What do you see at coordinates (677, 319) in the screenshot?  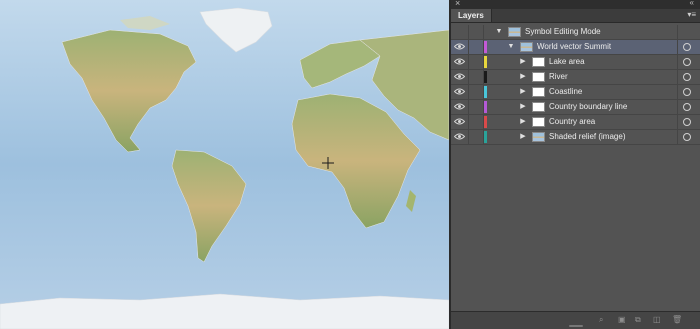 I see `trash-icon: 🗑` at bounding box center [677, 319].